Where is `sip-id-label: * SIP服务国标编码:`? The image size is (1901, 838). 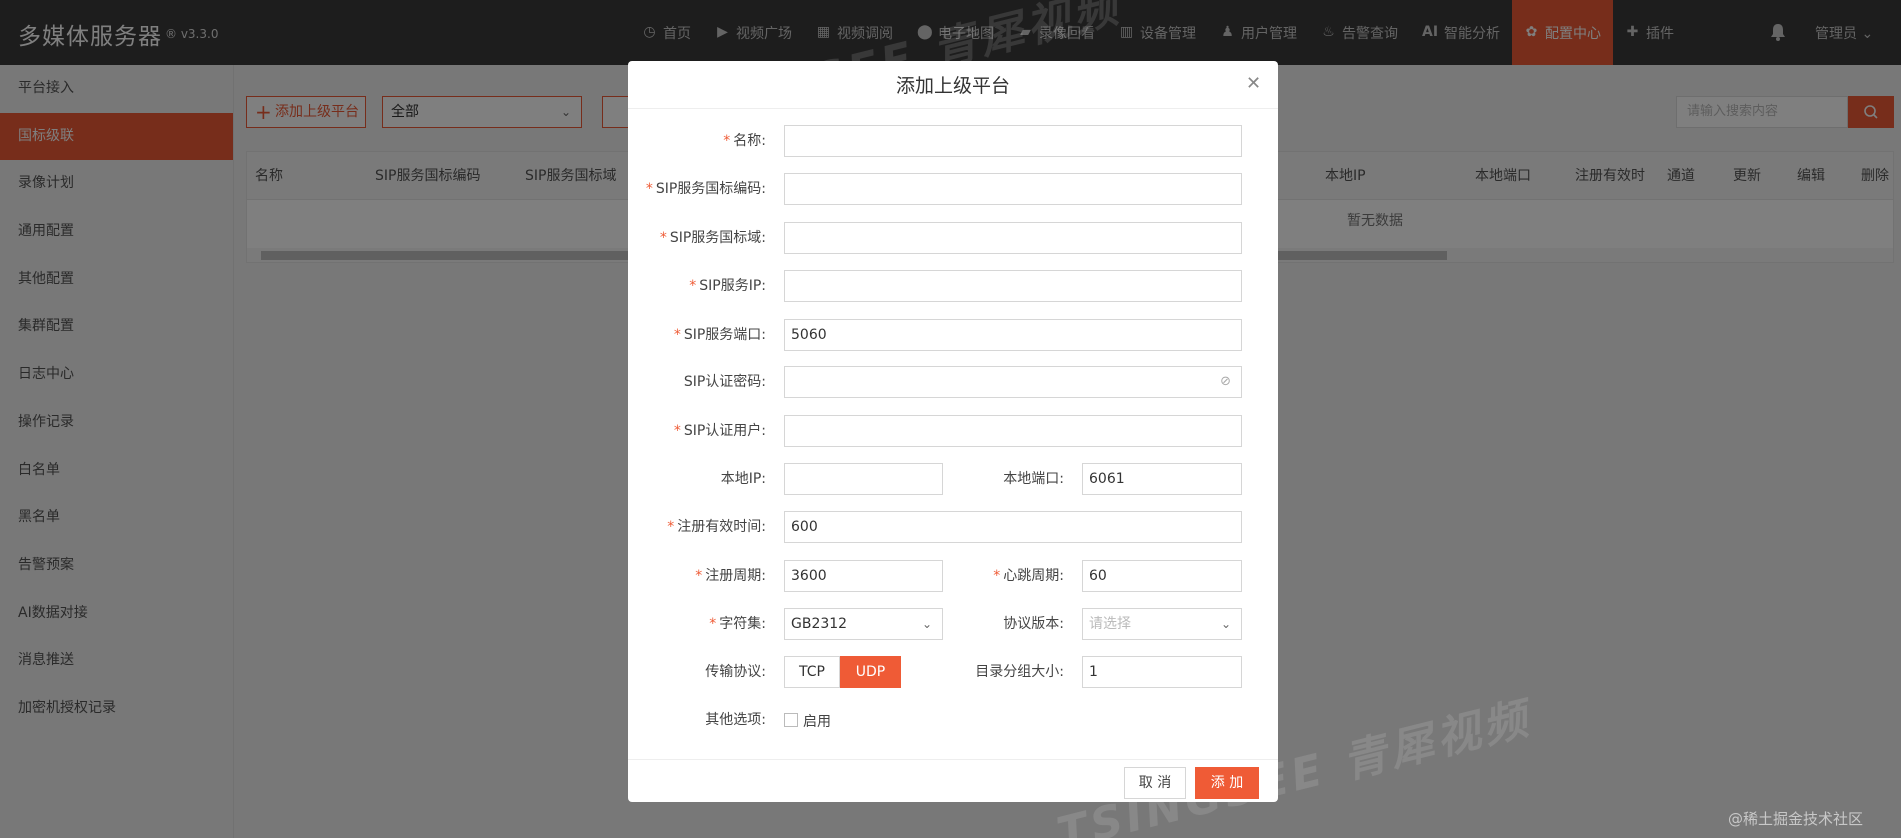 sip-id-label: * SIP服务国标编码: is located at coordinates (706, 189).